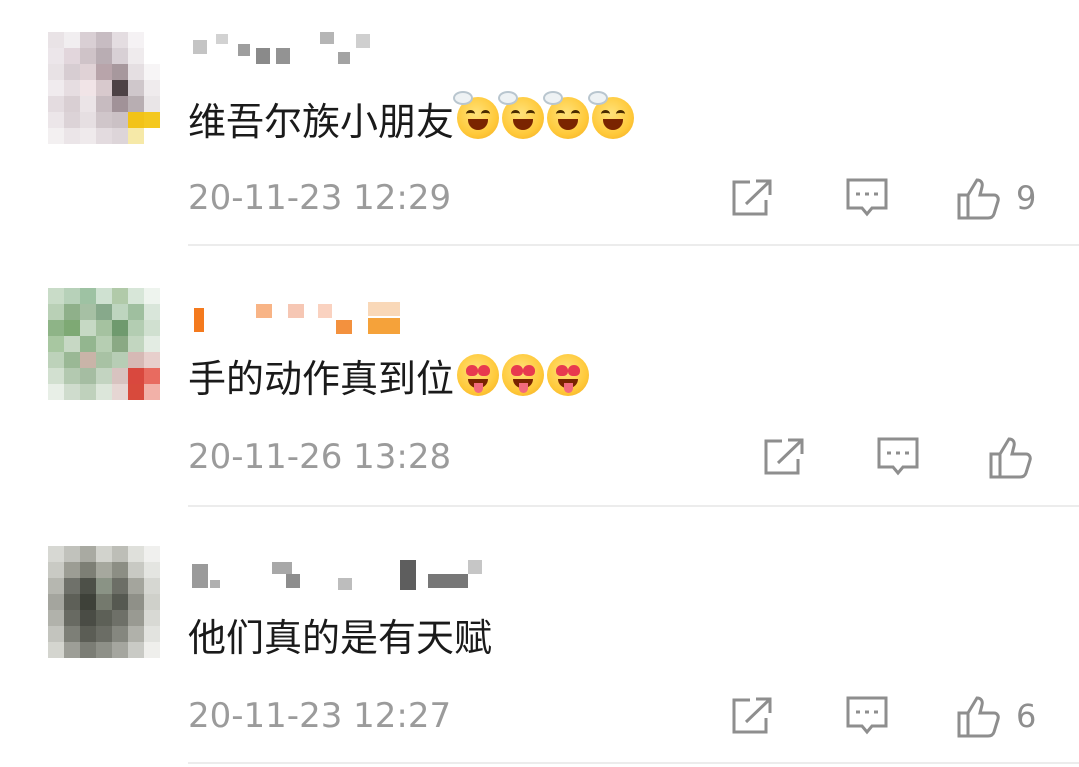 The height and width of the screenshot is (767, 1079). What do you see at coordinates (321, 378) in the screenshot?
I see `comment-text-label: 手的动作真到位` at bounding box center [321, 378].